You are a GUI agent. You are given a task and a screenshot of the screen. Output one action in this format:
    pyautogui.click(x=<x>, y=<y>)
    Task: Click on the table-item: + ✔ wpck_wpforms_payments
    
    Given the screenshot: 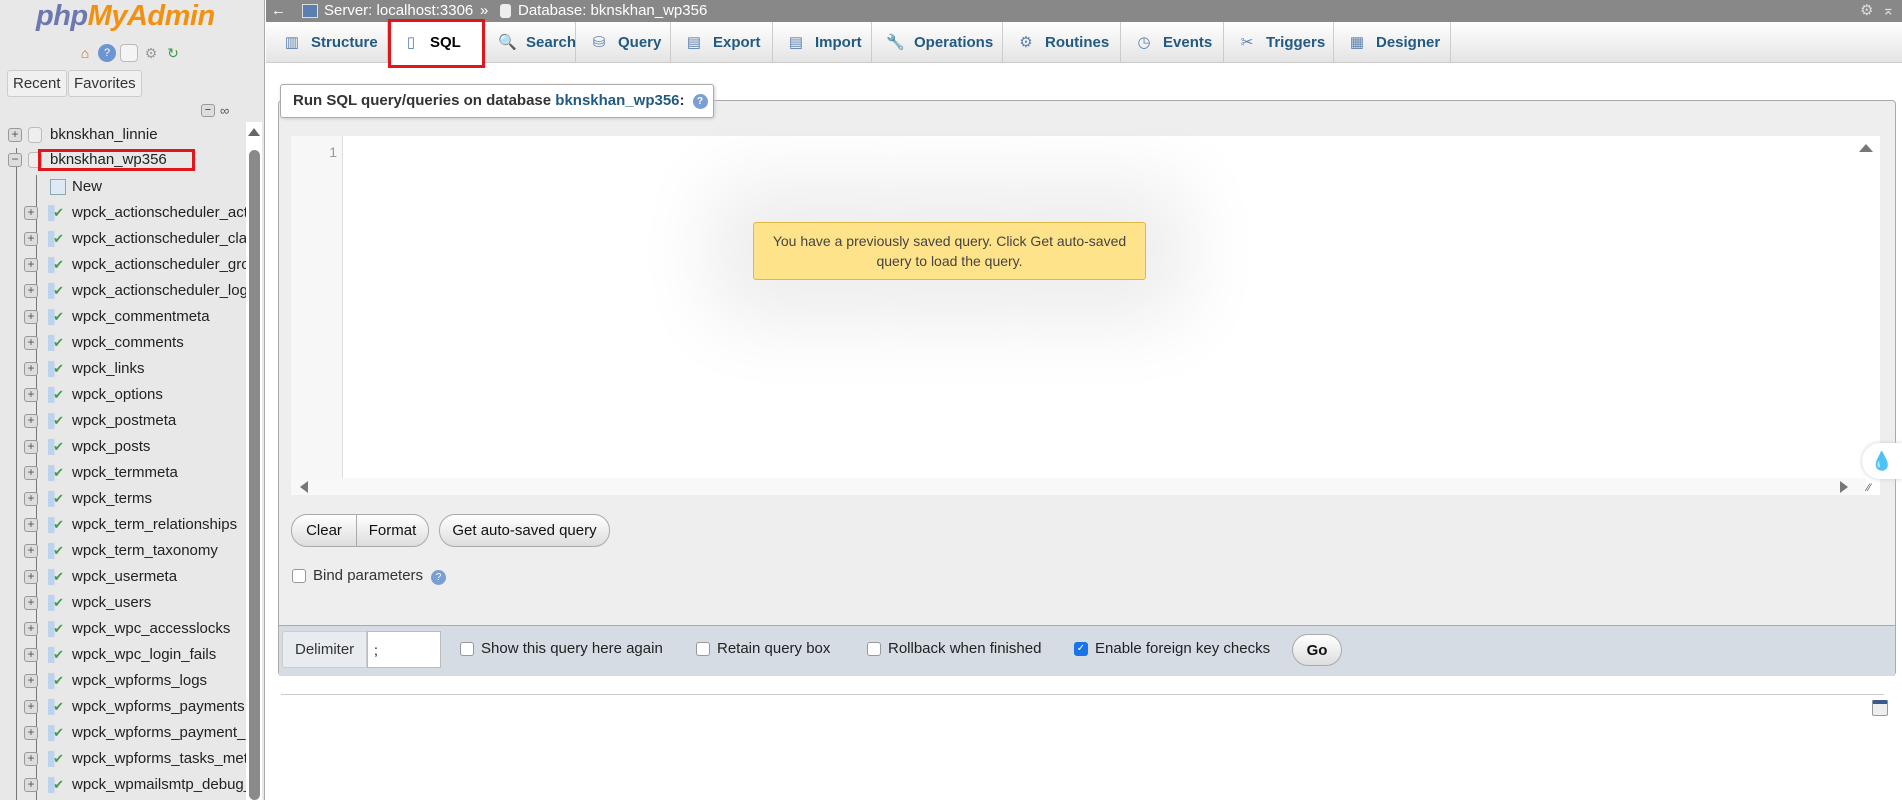 What is the action you would take?
    pyautogui.click(x=123, y=707)
    